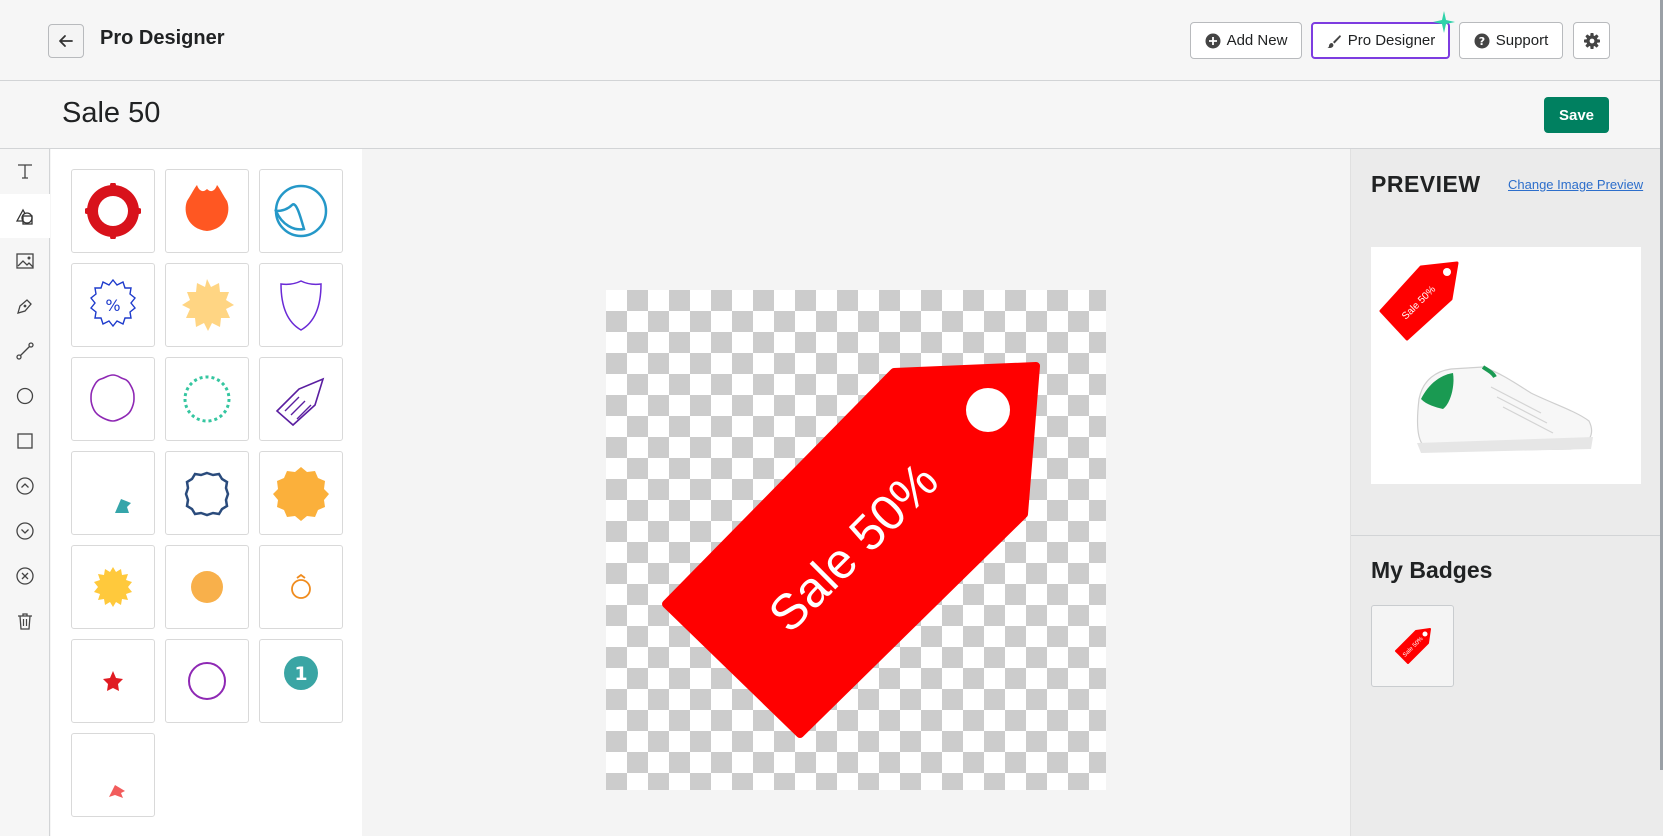 The height and width of the screenshot is (836, 1663). Describe the element at coordinates (25, 621) in the screenshot. I see `trash-icon` at that location.